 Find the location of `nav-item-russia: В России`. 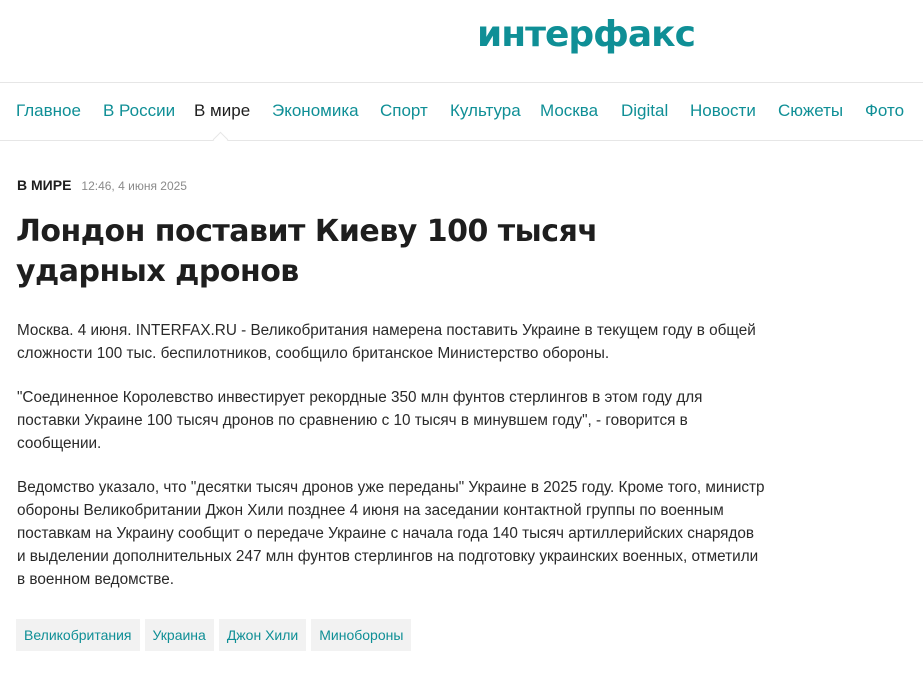

nav-item-russia: В России is located at coordinates (139, 111).